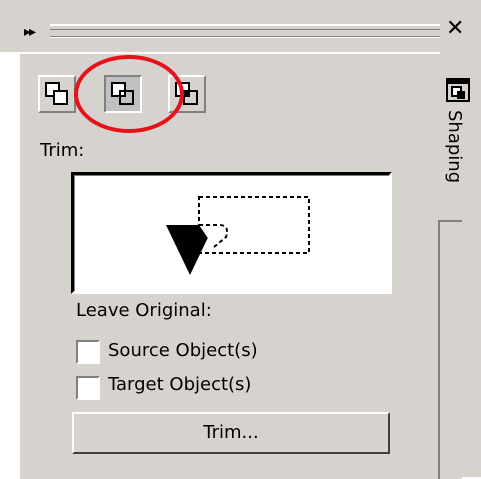 This screenshot has height=479, width=481. I want to click on leave-original-label: Leave Original:, so click(144, 310).